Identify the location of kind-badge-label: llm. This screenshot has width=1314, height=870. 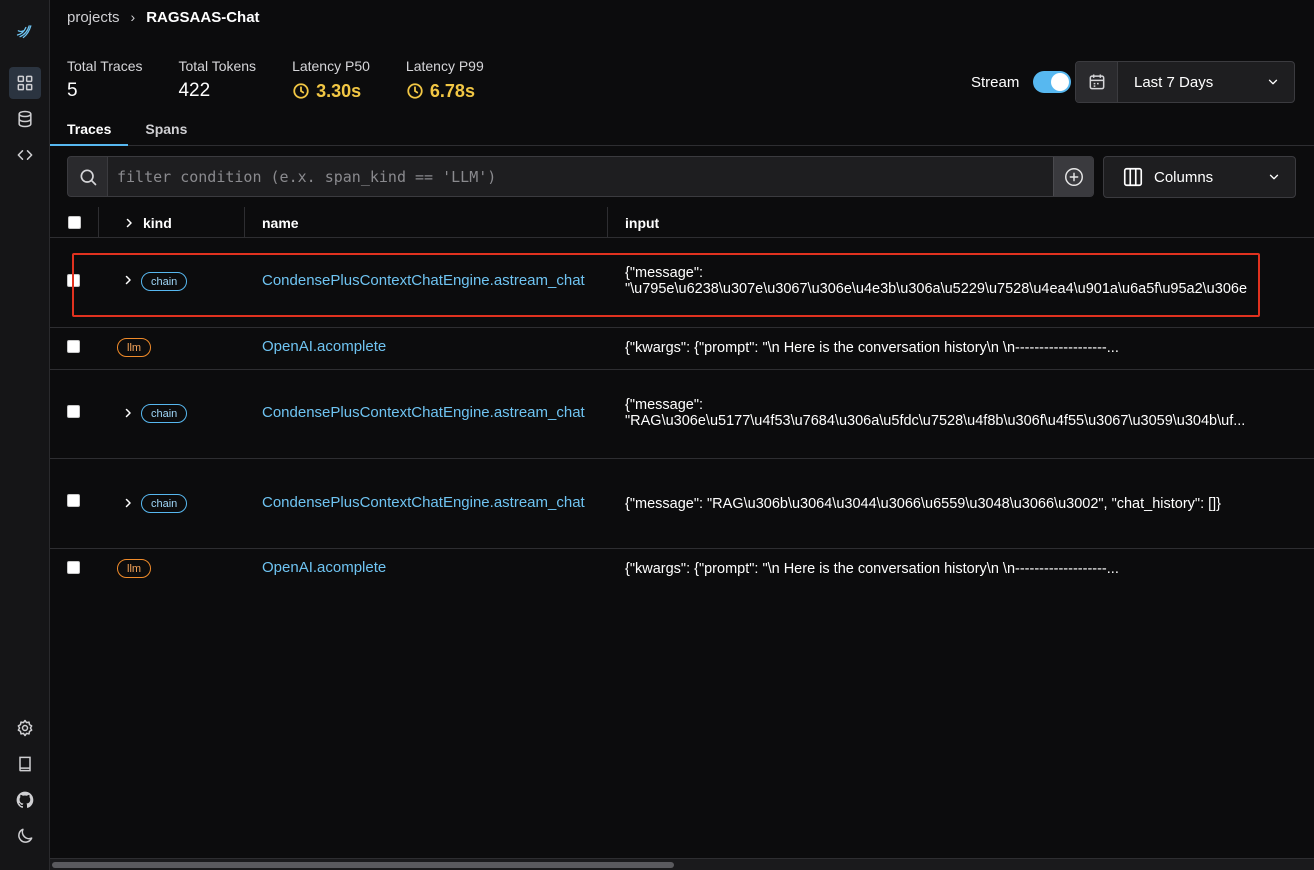
(134, 347).